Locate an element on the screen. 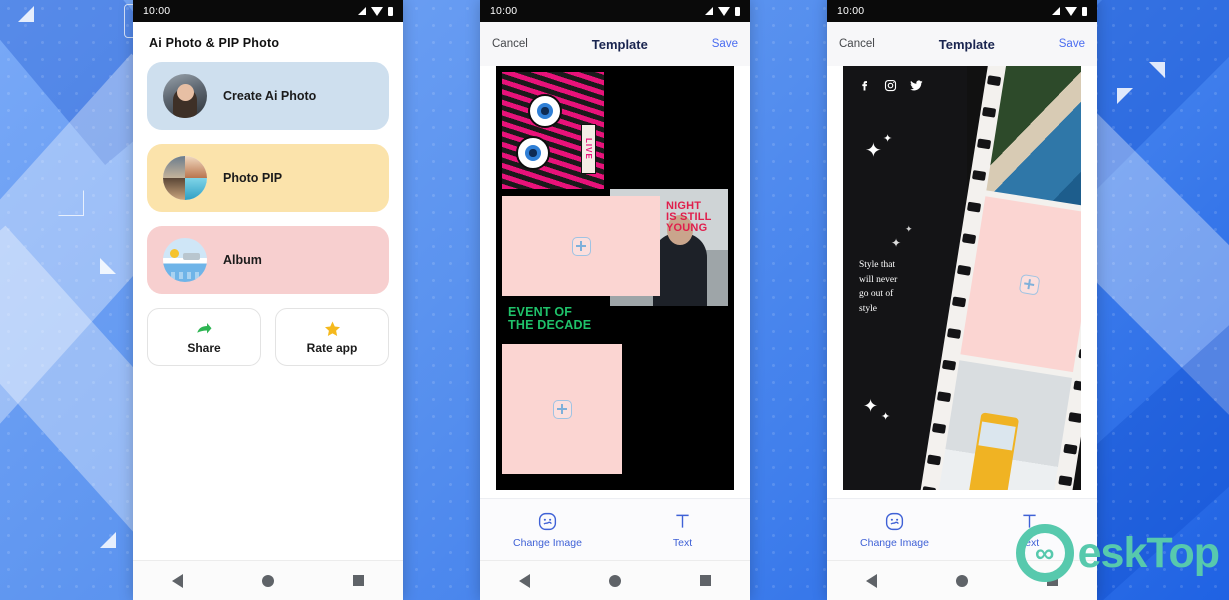 This screenshot has width=1229, height=600. twitter-icon is located at coordinates (916, 85).